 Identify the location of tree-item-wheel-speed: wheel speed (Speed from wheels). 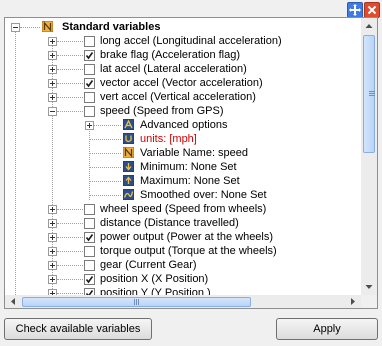
(183, 209).